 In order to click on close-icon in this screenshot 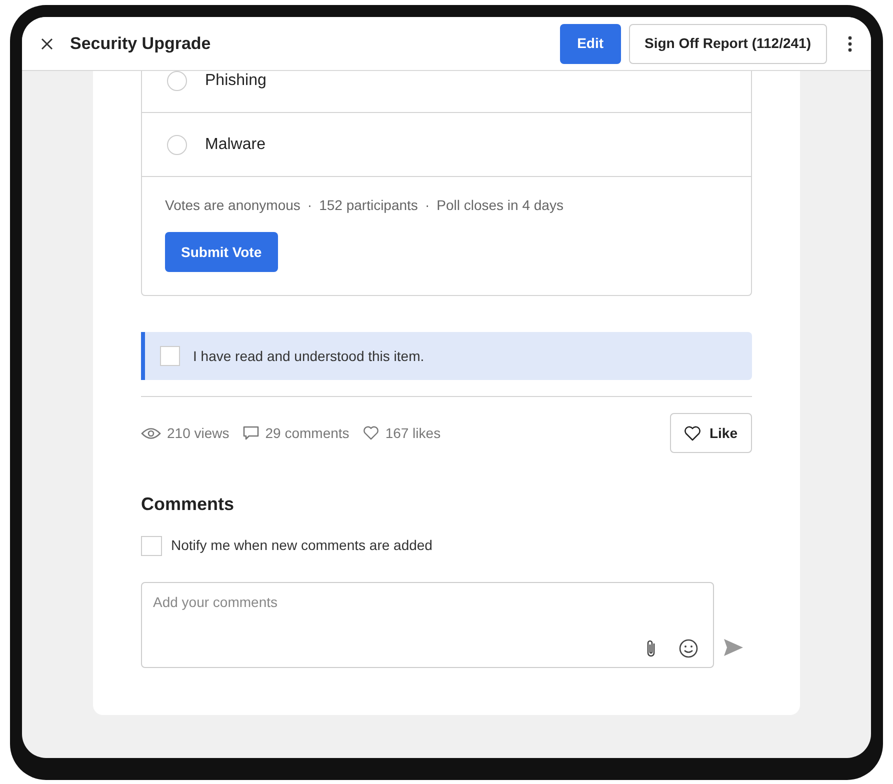, I will do `click(47, 43)`.